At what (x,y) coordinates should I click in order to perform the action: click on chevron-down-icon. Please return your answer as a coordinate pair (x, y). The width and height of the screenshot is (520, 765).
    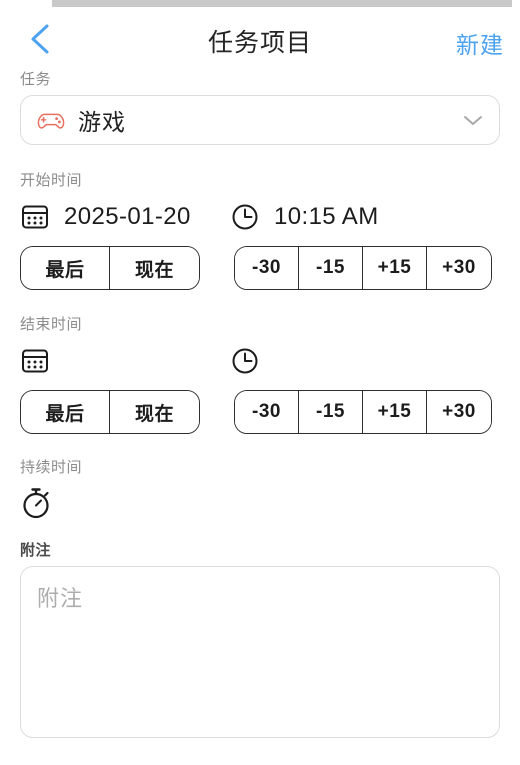
    Looking at the image, I should click on (473, 120).